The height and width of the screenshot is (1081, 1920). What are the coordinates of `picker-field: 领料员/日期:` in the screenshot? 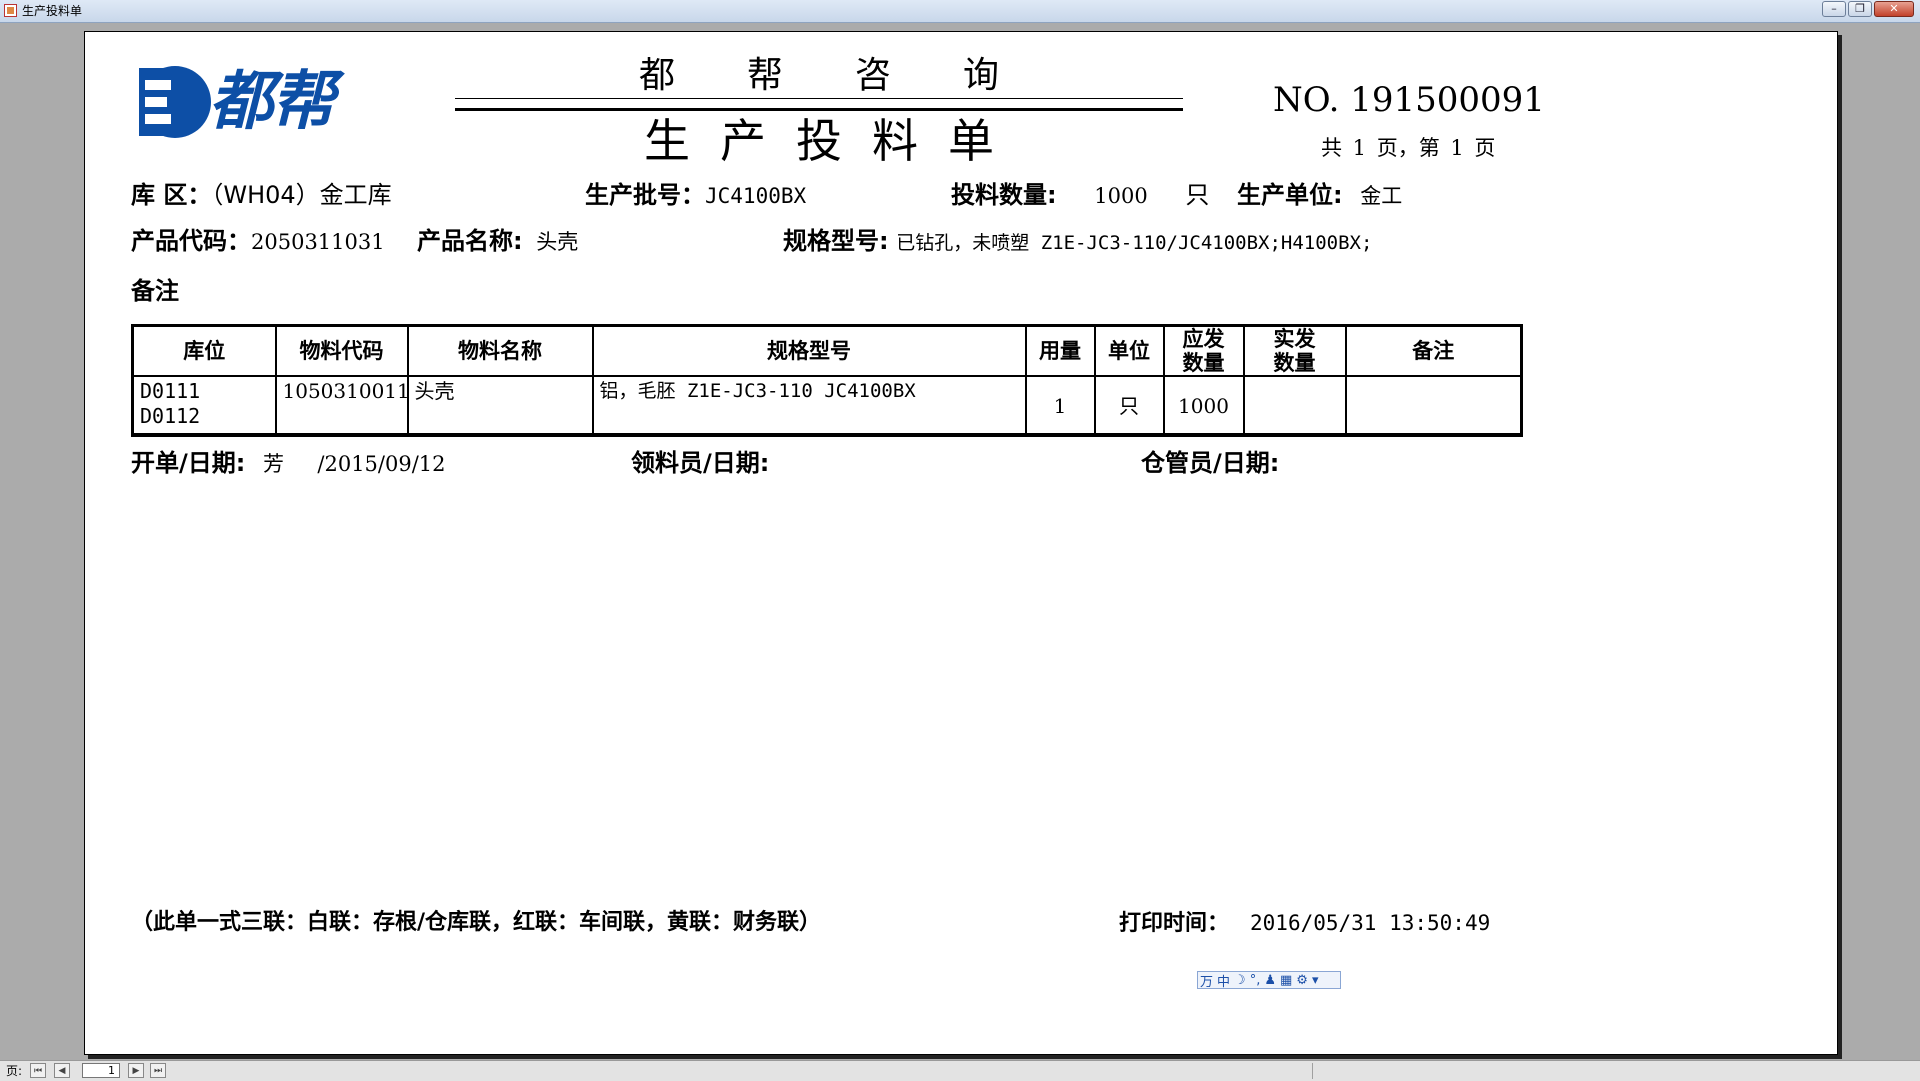 It's located at (700, 463).